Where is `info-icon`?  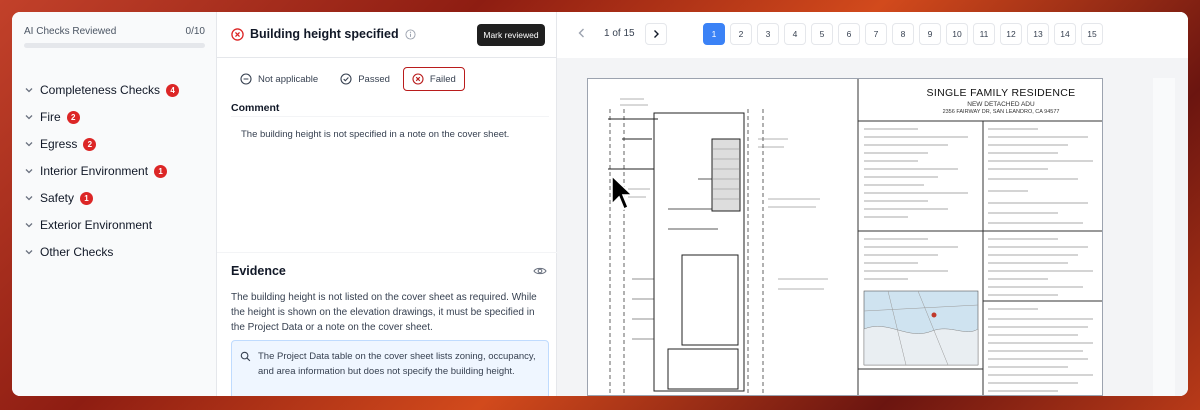
info-icon is located at coordinates (410, 34).